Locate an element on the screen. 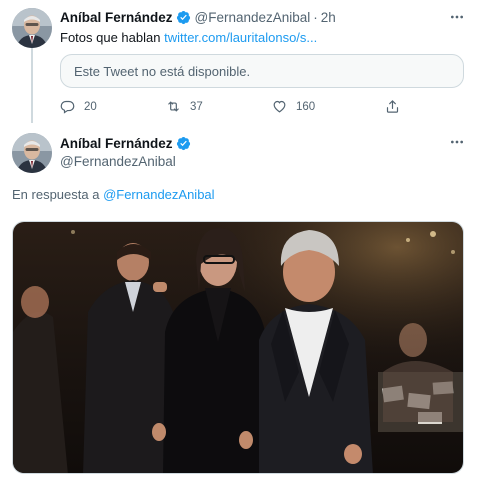 The height and width of the screenshot is (483, 480). retweet-button: 37 is located at coordinates (184, 106).